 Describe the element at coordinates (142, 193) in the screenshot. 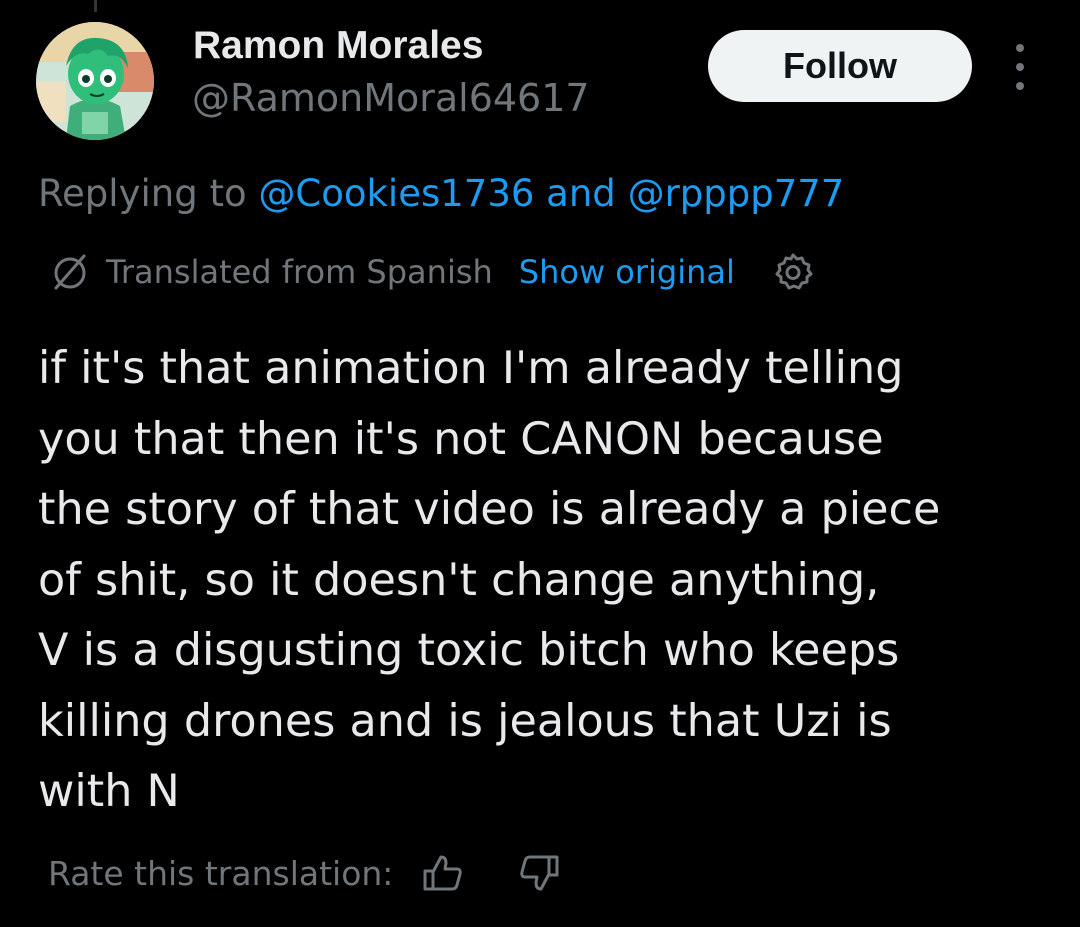

I see `reply-prefix: Replying to` at that location.